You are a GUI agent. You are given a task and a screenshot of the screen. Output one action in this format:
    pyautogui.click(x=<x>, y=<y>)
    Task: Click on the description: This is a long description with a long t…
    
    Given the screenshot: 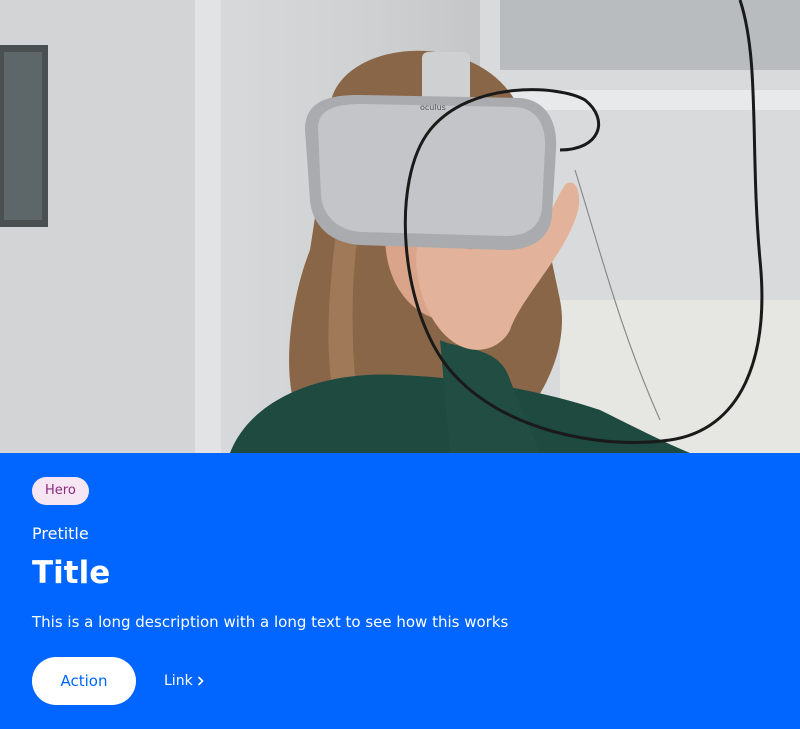 What is the action you would take?
    pyautogui.click(x=270, y=622)
    